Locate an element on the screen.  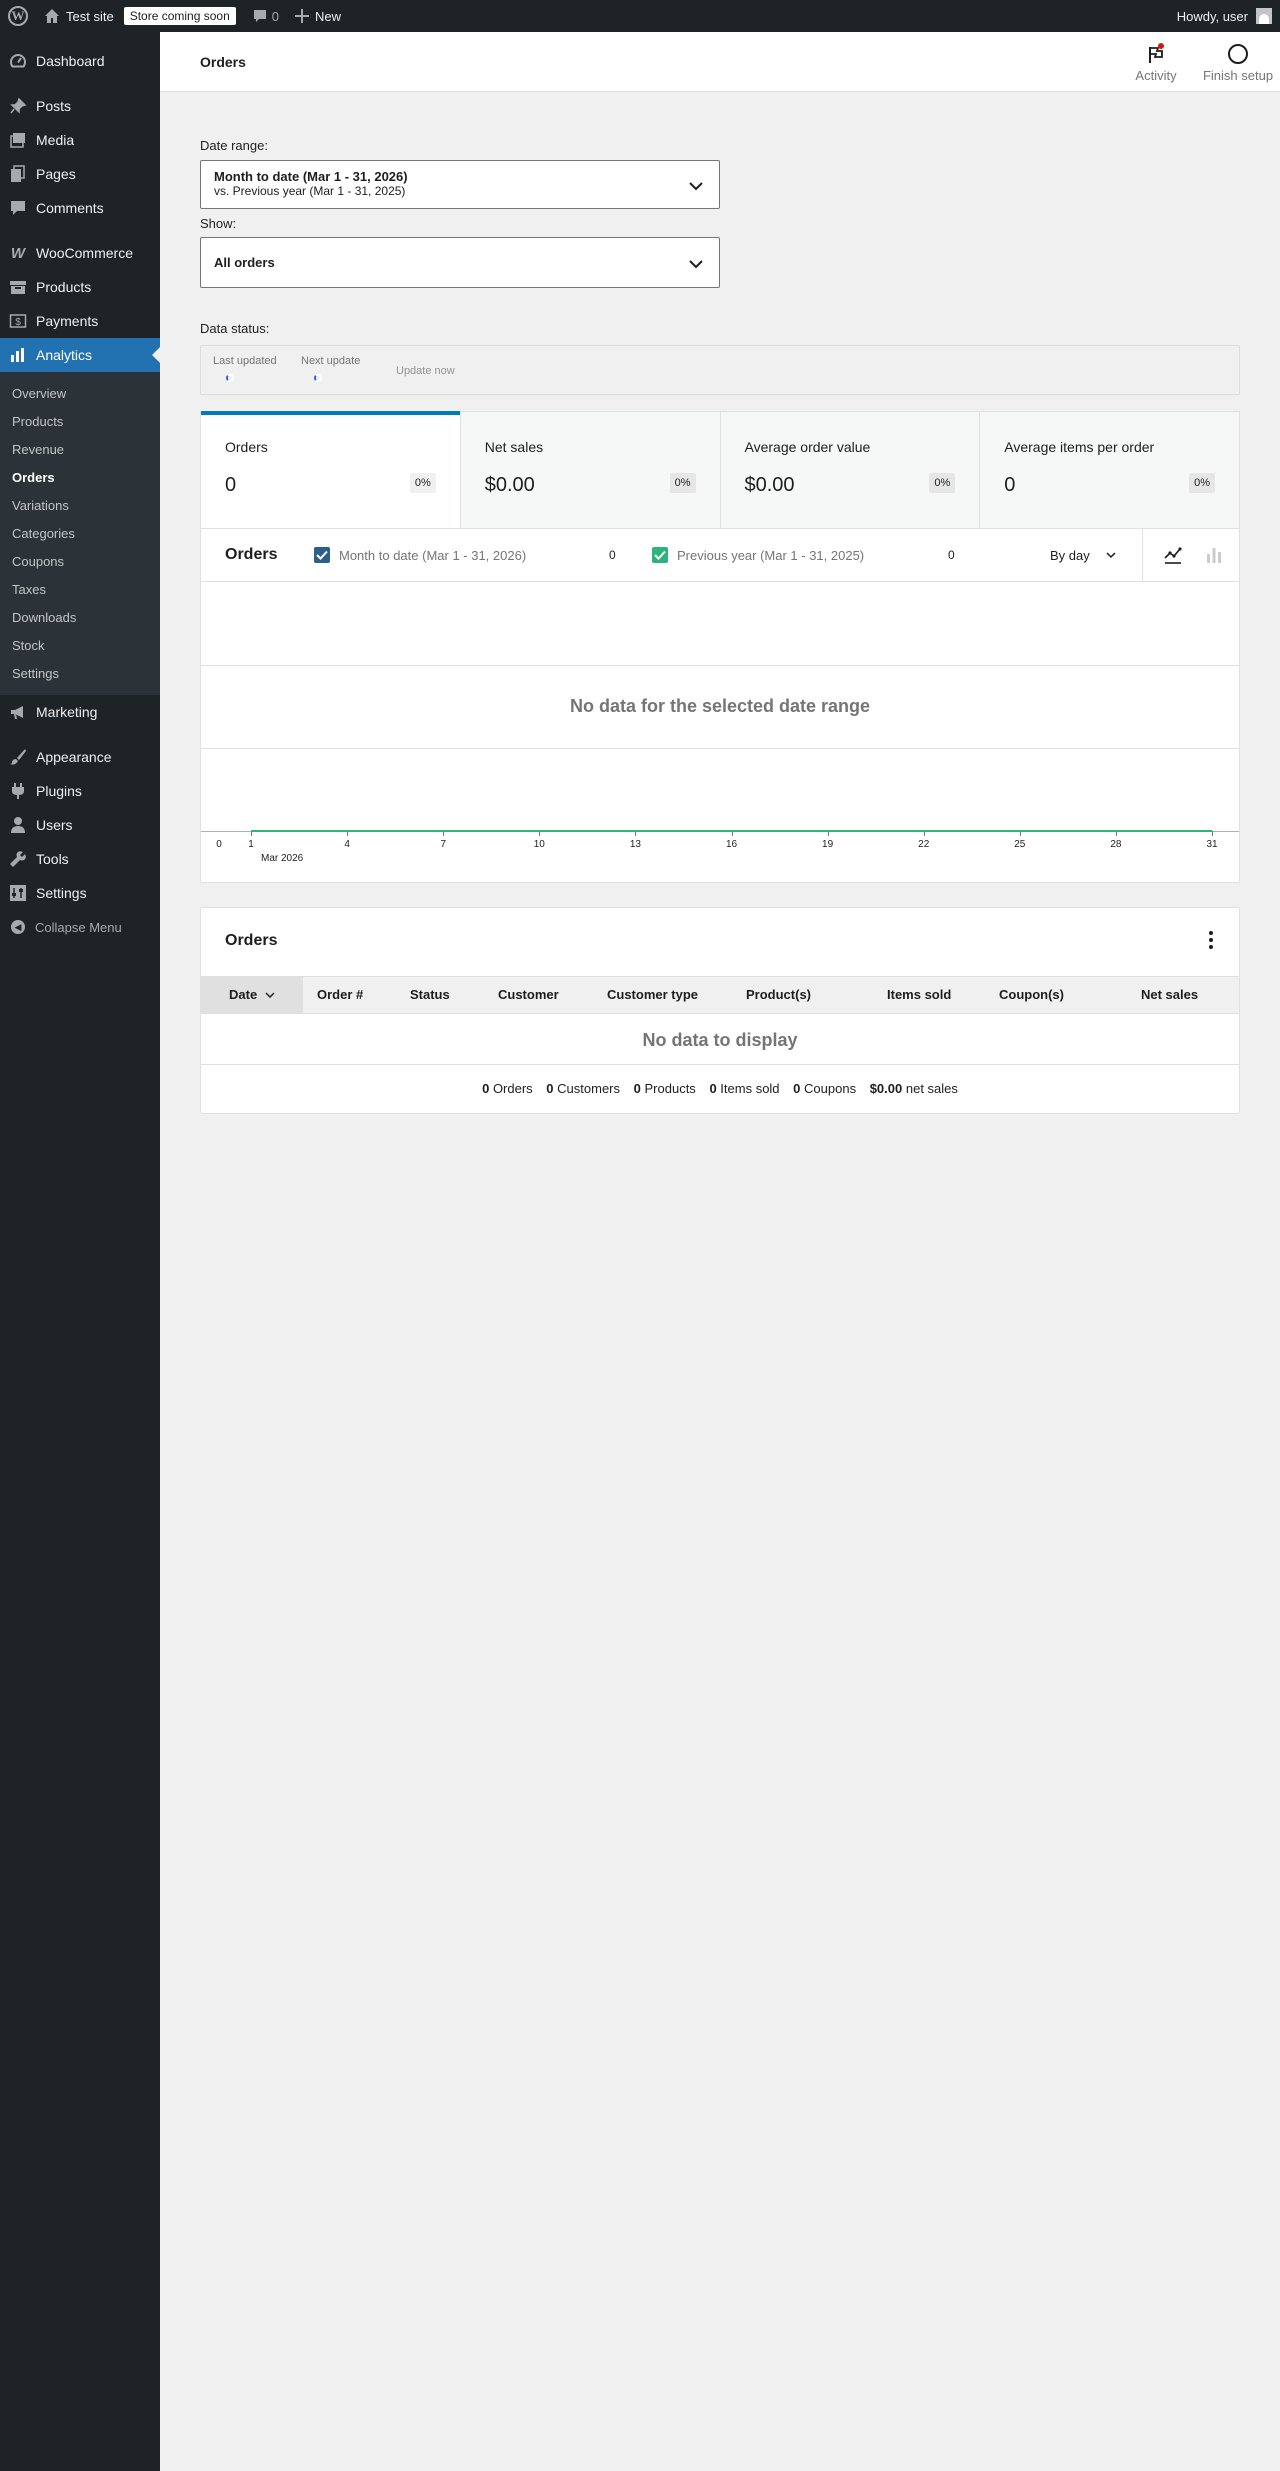
summary-item-average-order-value: Average order value $0.00 0% is located at coordinates (850, 470).